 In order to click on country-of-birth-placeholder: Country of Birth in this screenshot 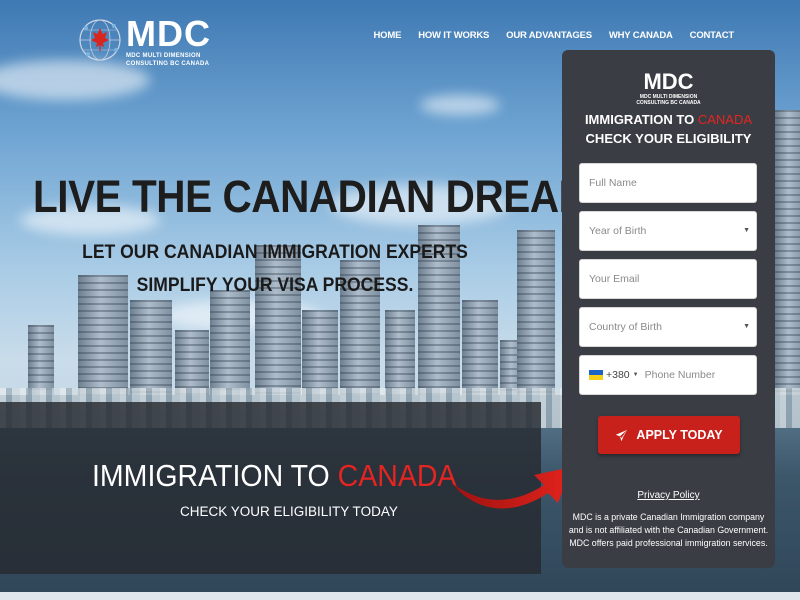, I will do `click(625, 327)`.